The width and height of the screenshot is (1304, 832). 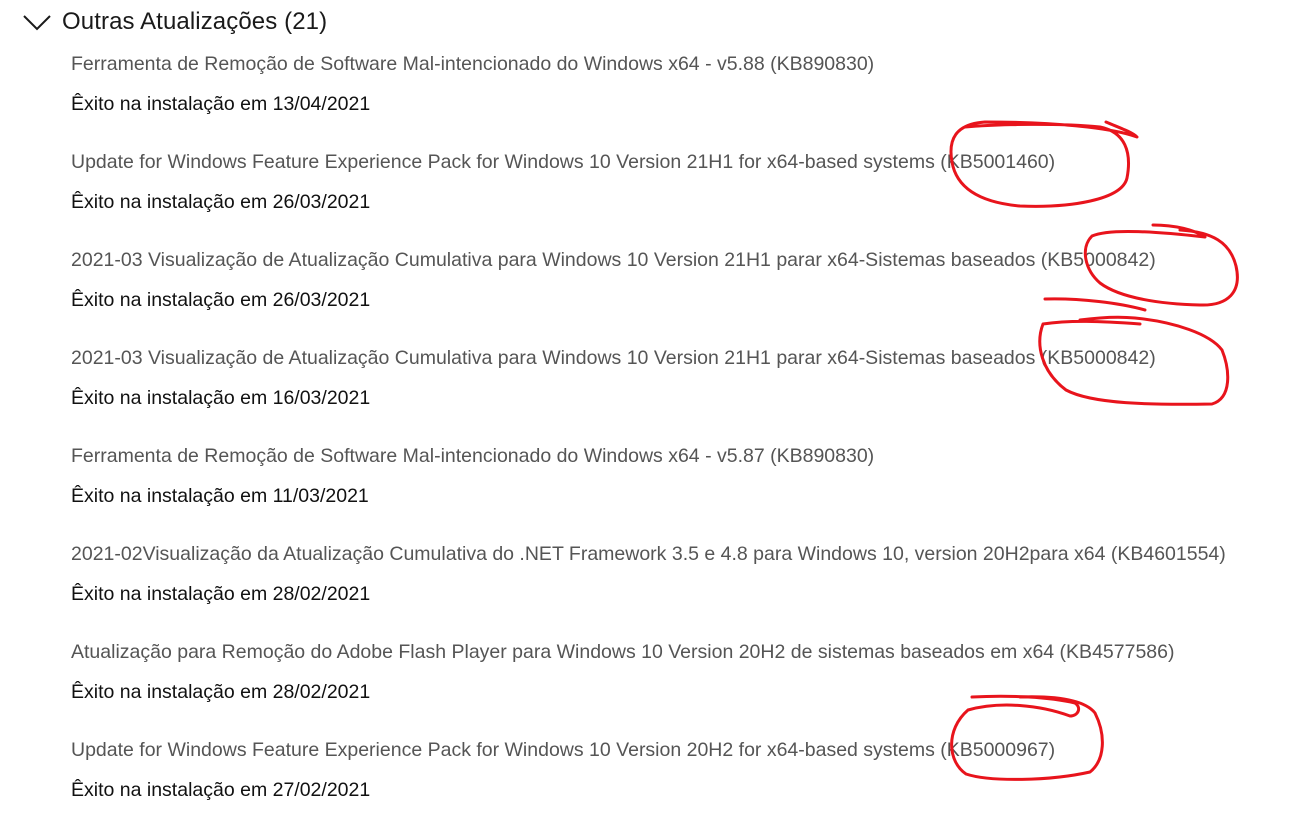 What do you see at coordinates (221, 104) in the screenshot?
I see `install-status: Êxito na instalação em 13/04/2021` at bounding box center [221, 104].